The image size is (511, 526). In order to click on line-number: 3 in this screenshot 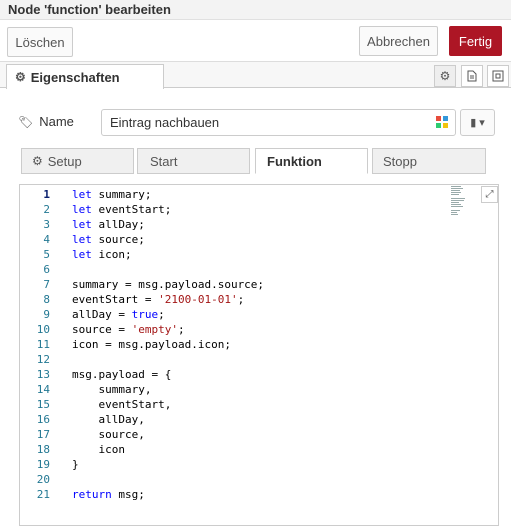, I will do `click(46, 224)`.